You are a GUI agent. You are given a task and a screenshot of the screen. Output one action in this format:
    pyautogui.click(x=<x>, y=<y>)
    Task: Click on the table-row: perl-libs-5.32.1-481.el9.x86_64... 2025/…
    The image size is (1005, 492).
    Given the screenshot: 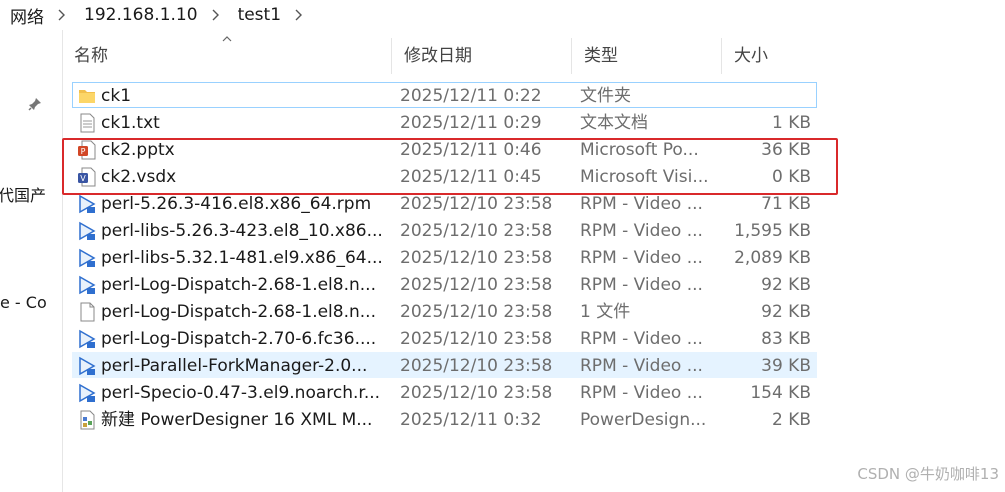 What is the action you would take?
    pyautogui.click(x=444, y=257)
    